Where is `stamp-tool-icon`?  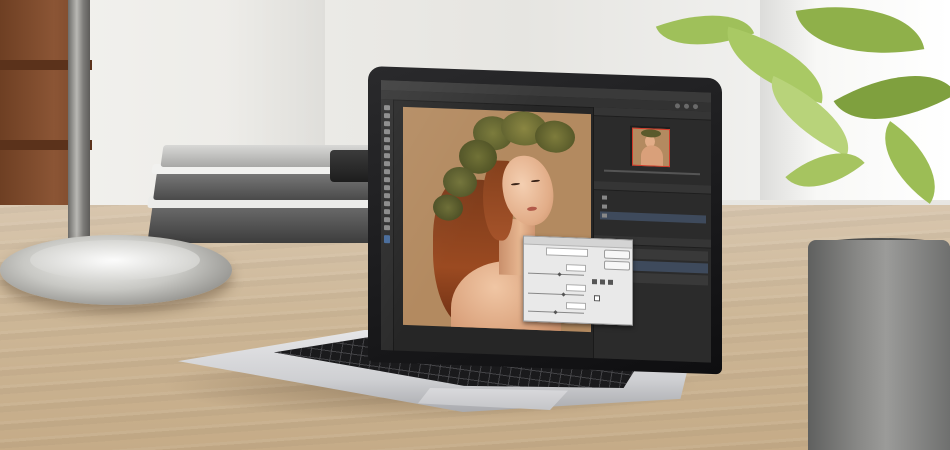 stamp-tool-icon is located at coordinates (387, 156).